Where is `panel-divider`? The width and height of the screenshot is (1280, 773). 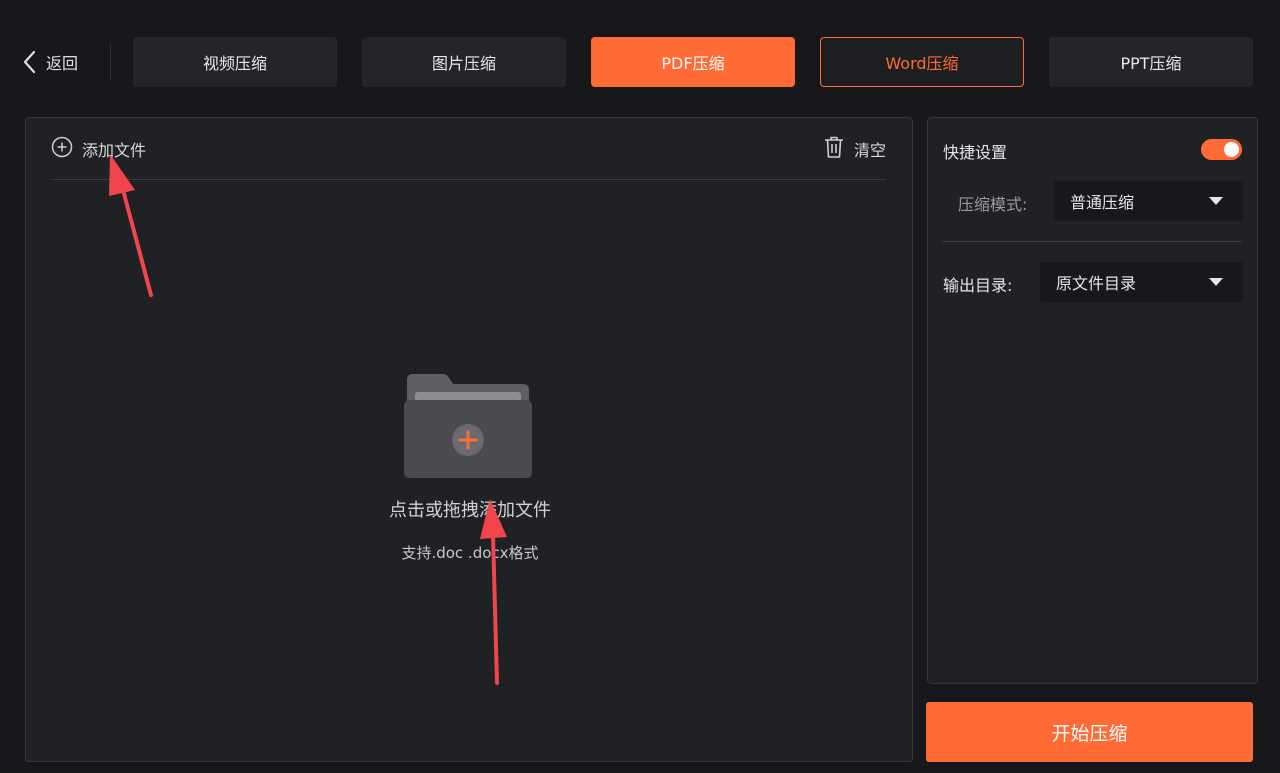
panel-divider is located at coordinates (468, 179).